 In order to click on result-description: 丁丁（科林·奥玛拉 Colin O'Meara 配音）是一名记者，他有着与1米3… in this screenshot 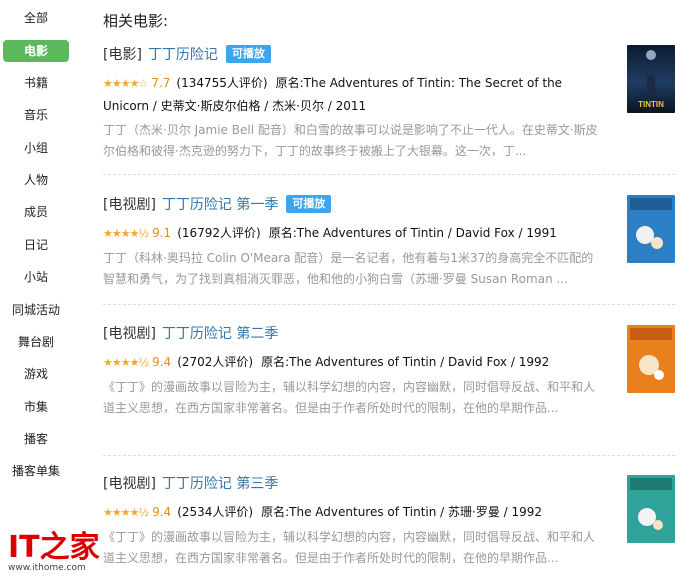, I will do `click(348, 268)`.